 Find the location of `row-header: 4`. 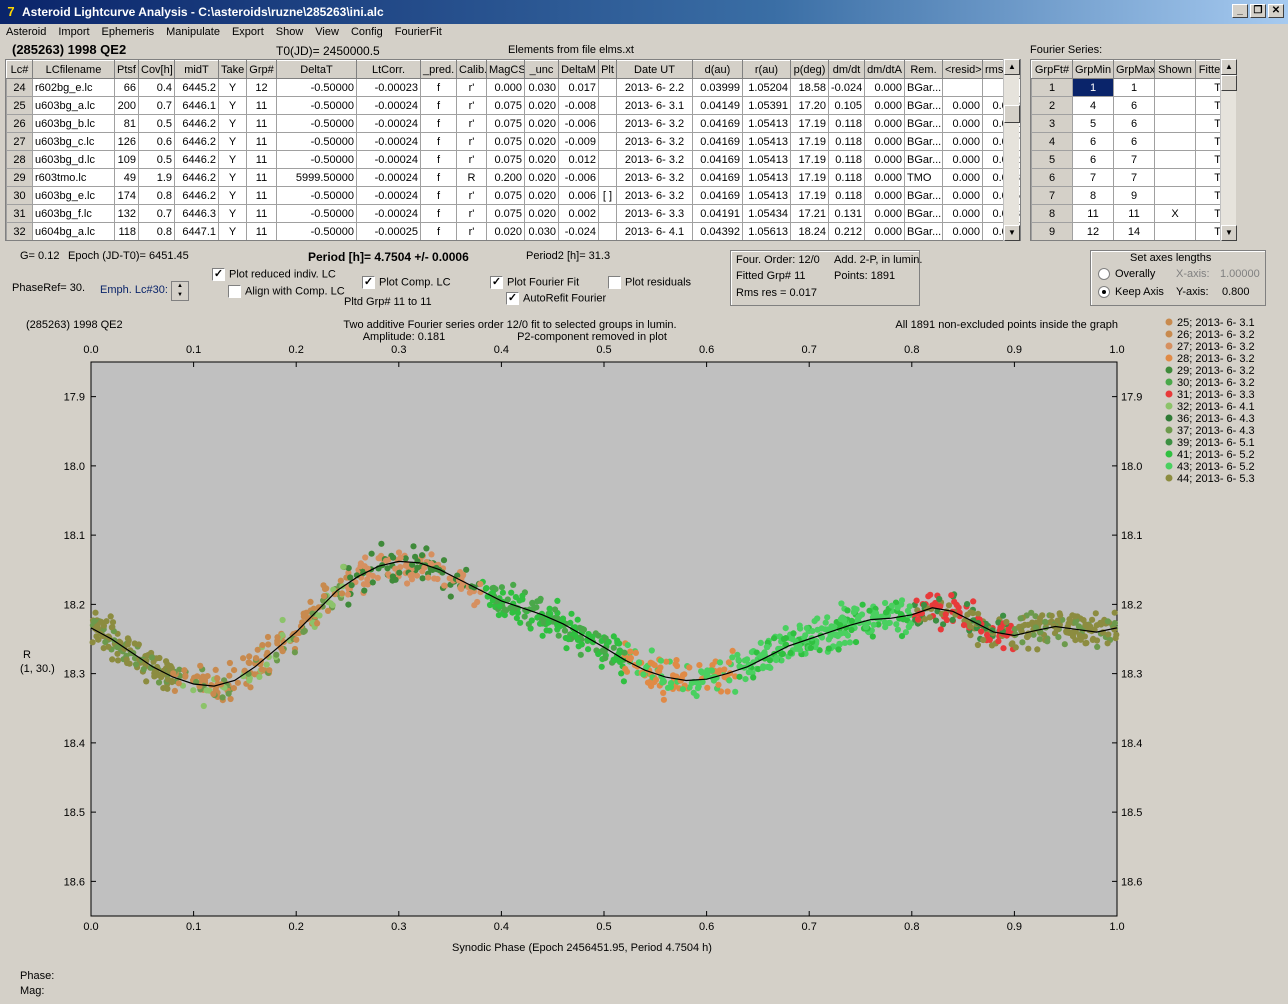

row-header: 4 is located at coordinates (1052, 141).